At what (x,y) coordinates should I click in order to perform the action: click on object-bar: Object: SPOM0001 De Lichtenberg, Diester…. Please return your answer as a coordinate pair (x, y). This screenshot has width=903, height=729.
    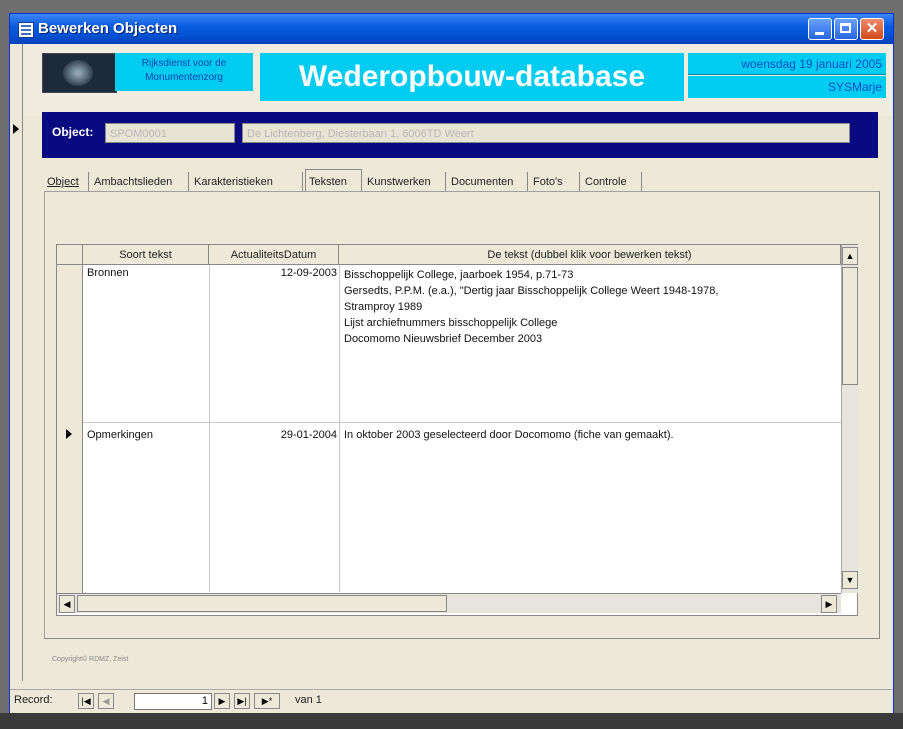
    Looking at the image, I should click on (460, 135).